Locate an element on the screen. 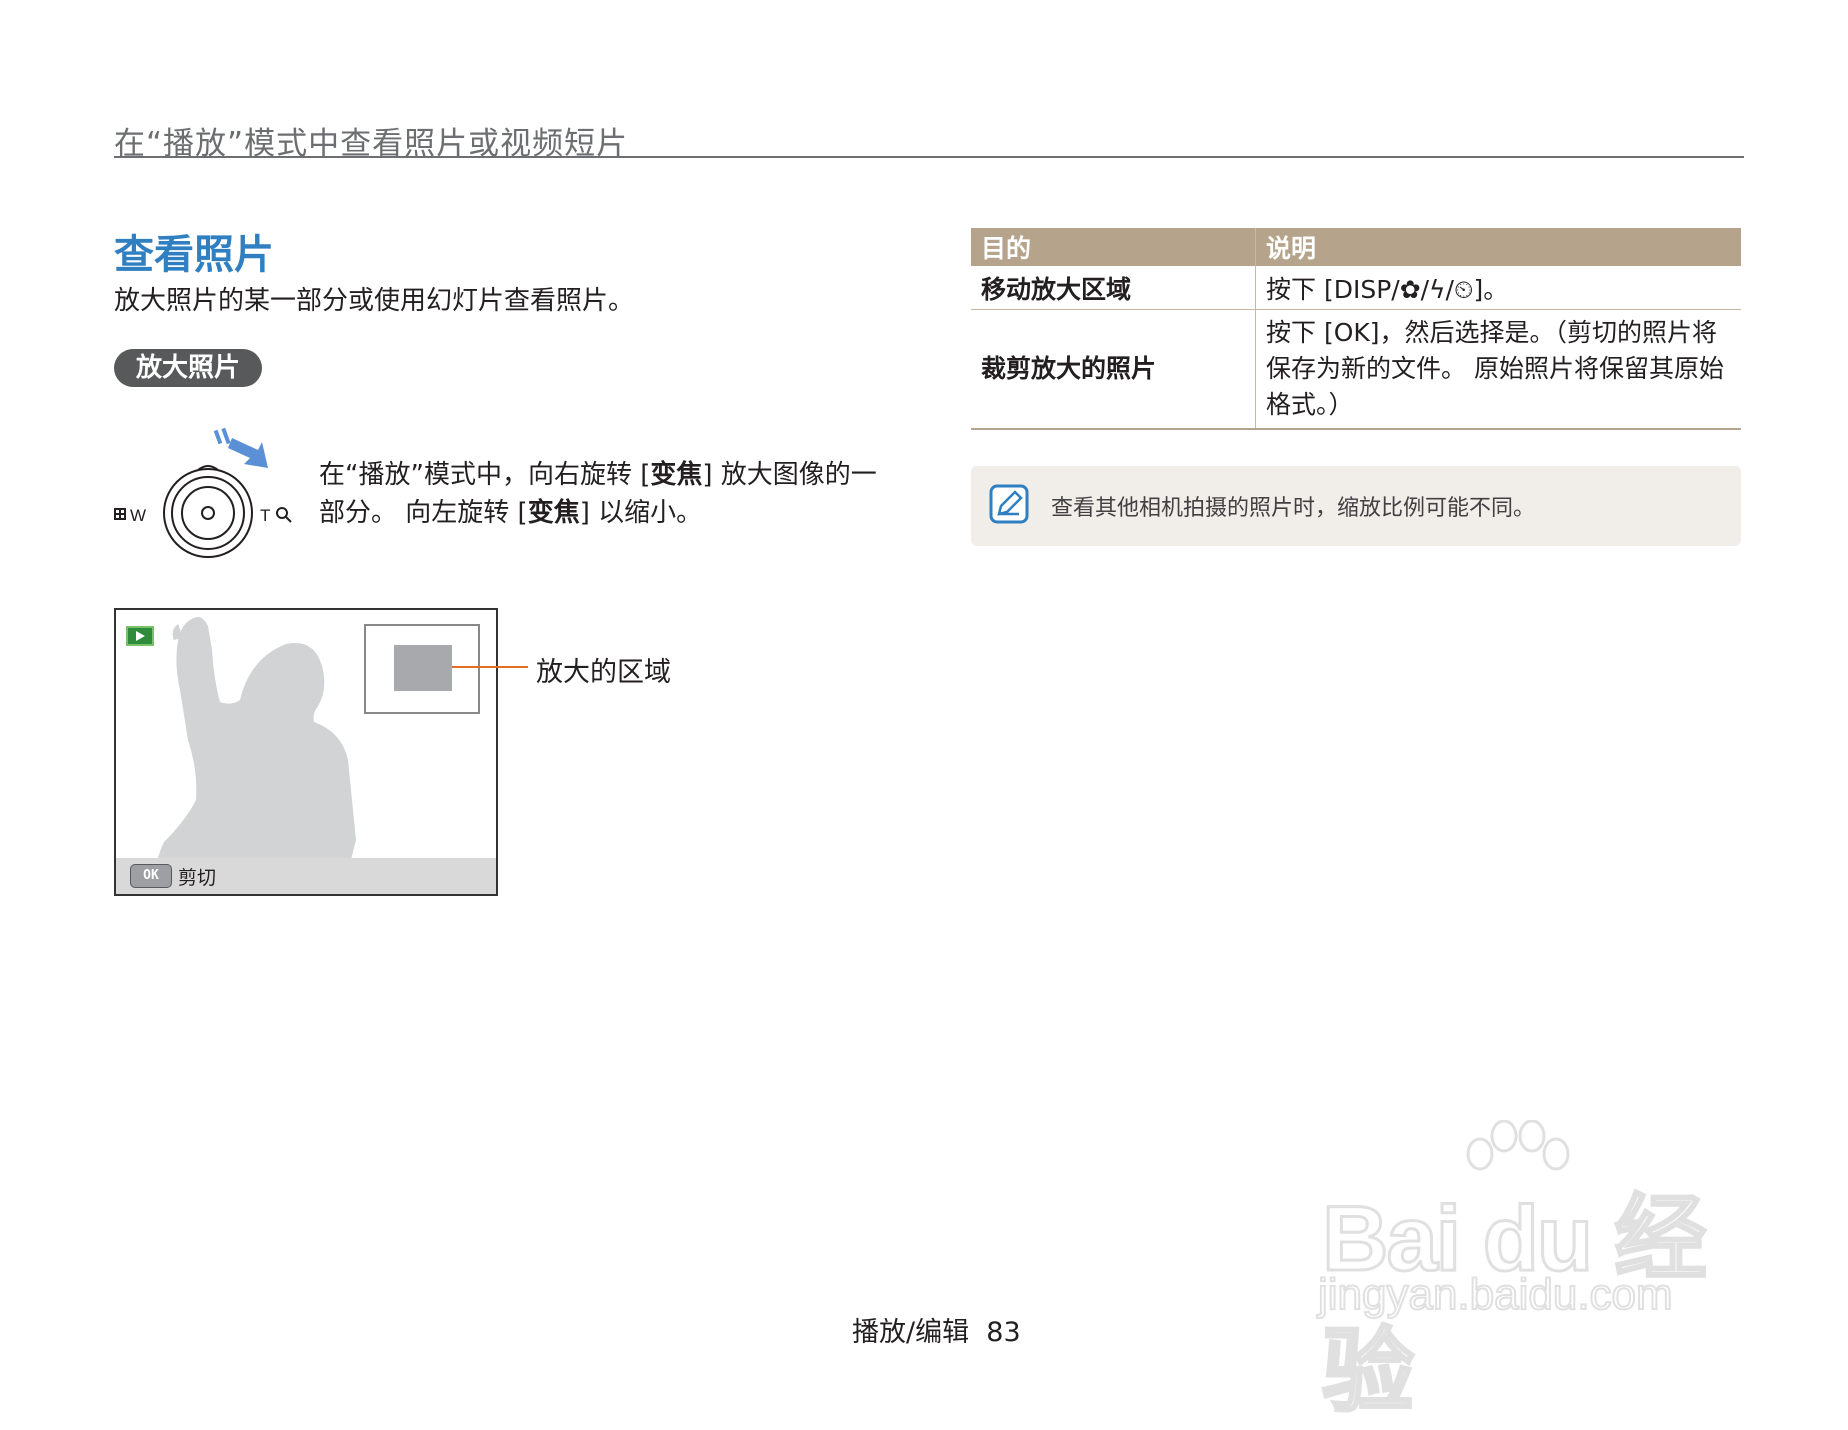 The height and width of the screenshot is (1430, 1848). section-description: 放大照片的某一部分或使用幻灯片查看照片。 is located at coordinates (374, 301).